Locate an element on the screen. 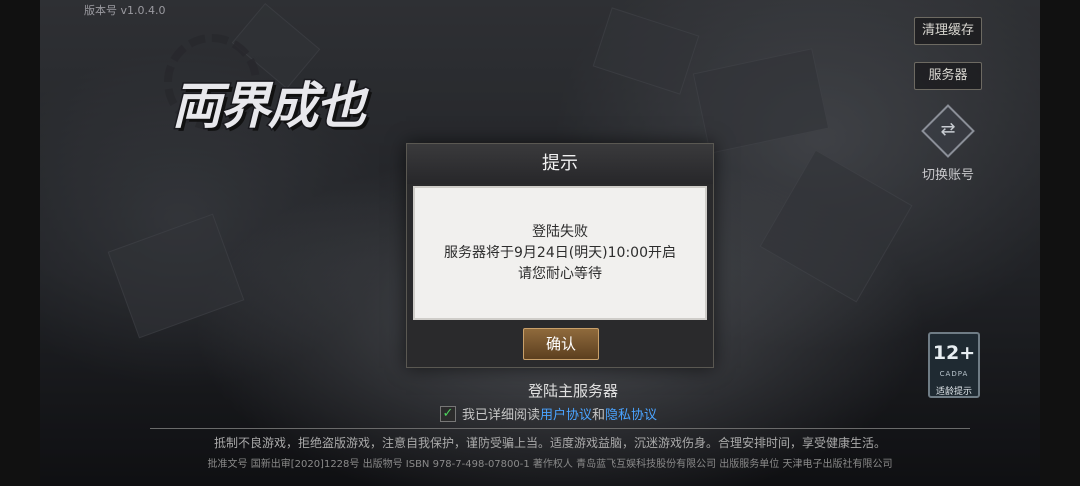 This screenshot has height=486, width=1080. dialog-message-line: 服务器将于9月24日(明天)10:00开启 is located at coordinates (560, 253).